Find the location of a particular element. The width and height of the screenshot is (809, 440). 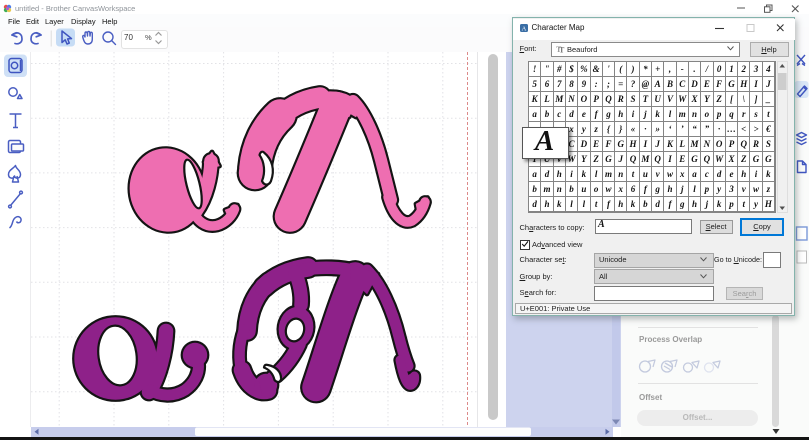

svg-text: T is located at coordinates (562, 49).